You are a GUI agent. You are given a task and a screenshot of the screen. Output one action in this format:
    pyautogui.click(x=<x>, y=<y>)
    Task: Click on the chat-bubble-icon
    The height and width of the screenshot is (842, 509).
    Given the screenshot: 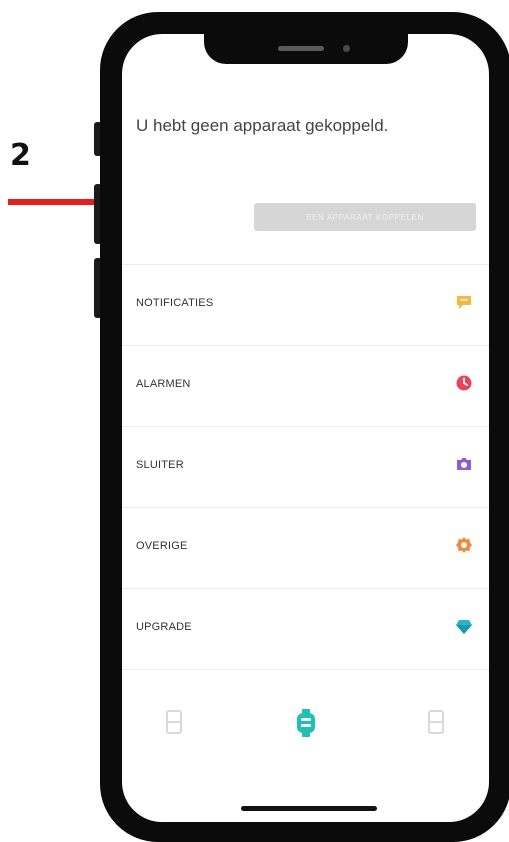 What is the action you would take?
    pyautogui.click(x=464, y=302)
    